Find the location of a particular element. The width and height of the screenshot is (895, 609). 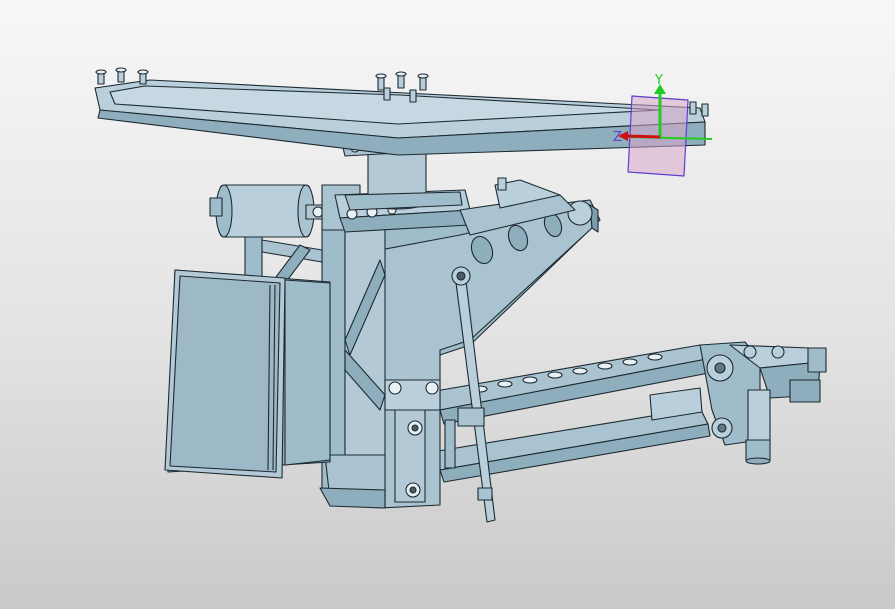

y-axis-label: Y is located at coordinates (658, 80).